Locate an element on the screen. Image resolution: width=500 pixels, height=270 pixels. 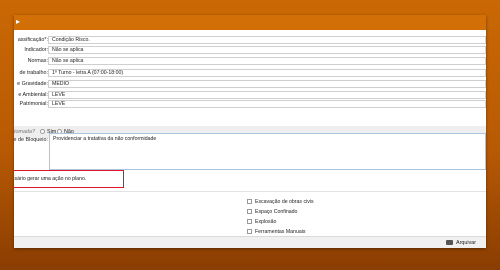
checklist-item: Escavação de obras civis is located at coordinates (282, 202).